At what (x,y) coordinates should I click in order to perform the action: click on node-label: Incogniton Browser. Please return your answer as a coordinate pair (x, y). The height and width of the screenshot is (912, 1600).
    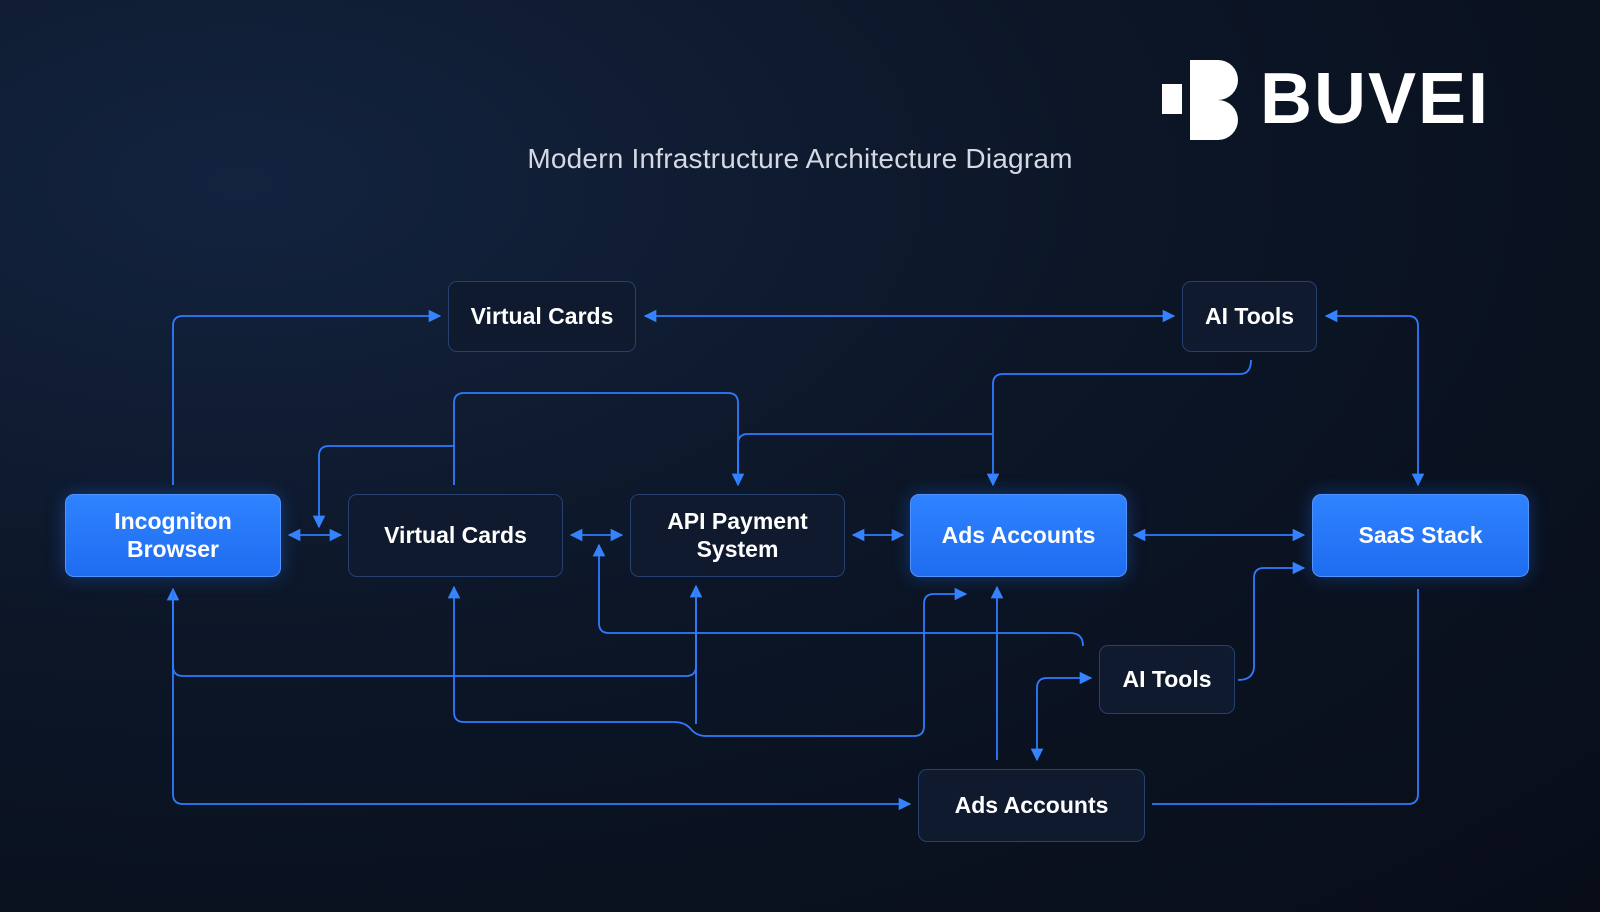
    Looking at the image, I should click on (173, 534).